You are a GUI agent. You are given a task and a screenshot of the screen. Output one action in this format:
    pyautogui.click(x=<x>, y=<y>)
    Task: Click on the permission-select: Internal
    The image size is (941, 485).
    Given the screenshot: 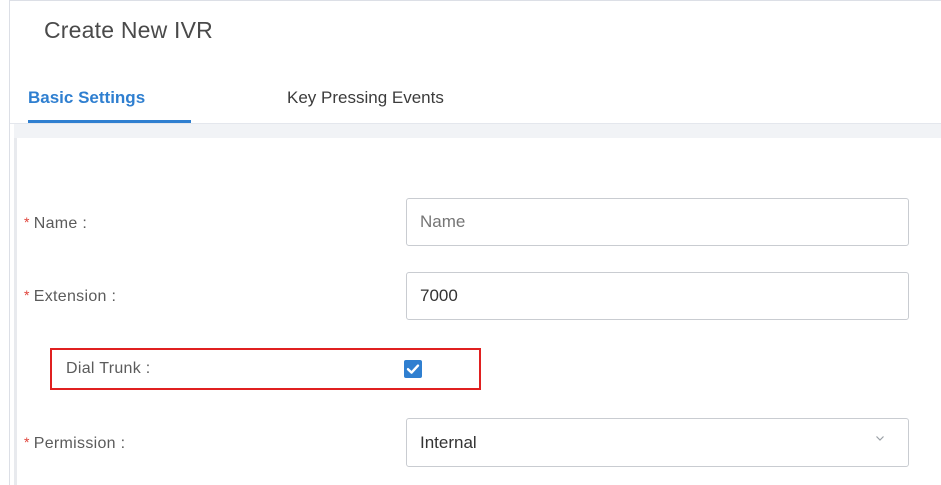 What is the action you would take?
    pyautogui.click(x=657, y=442)
    